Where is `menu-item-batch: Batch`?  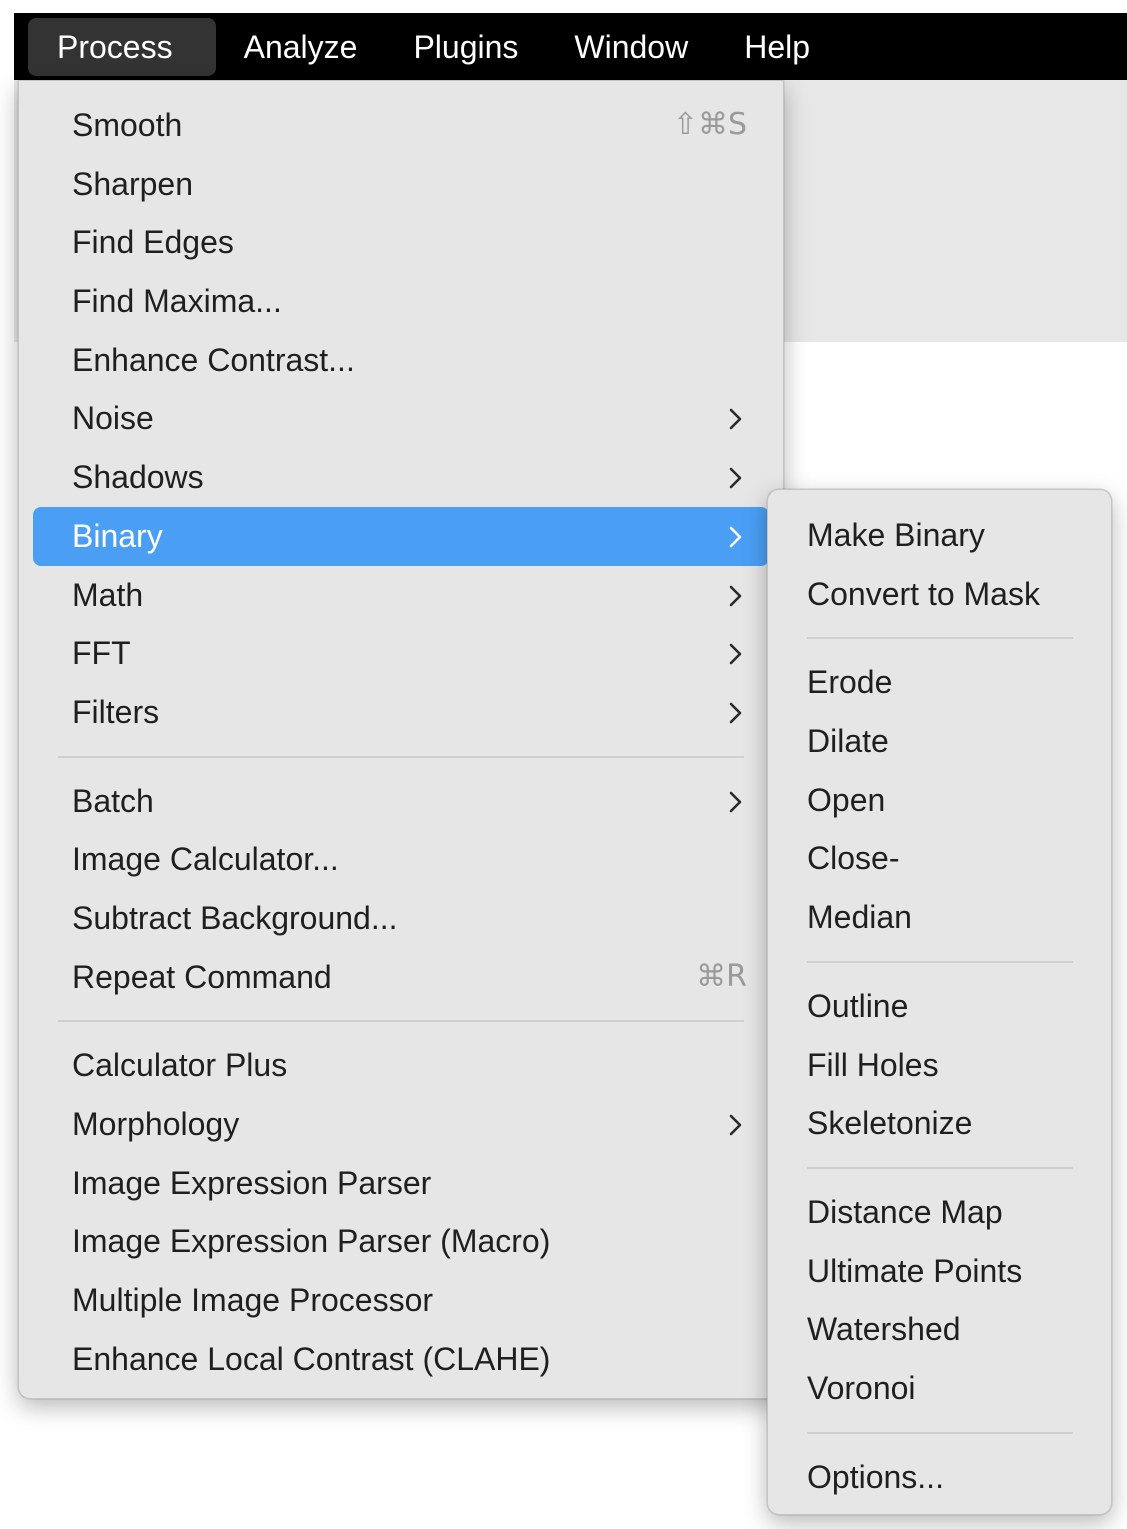
menu-item-batch: Batch is located at coordinates (401, 801).